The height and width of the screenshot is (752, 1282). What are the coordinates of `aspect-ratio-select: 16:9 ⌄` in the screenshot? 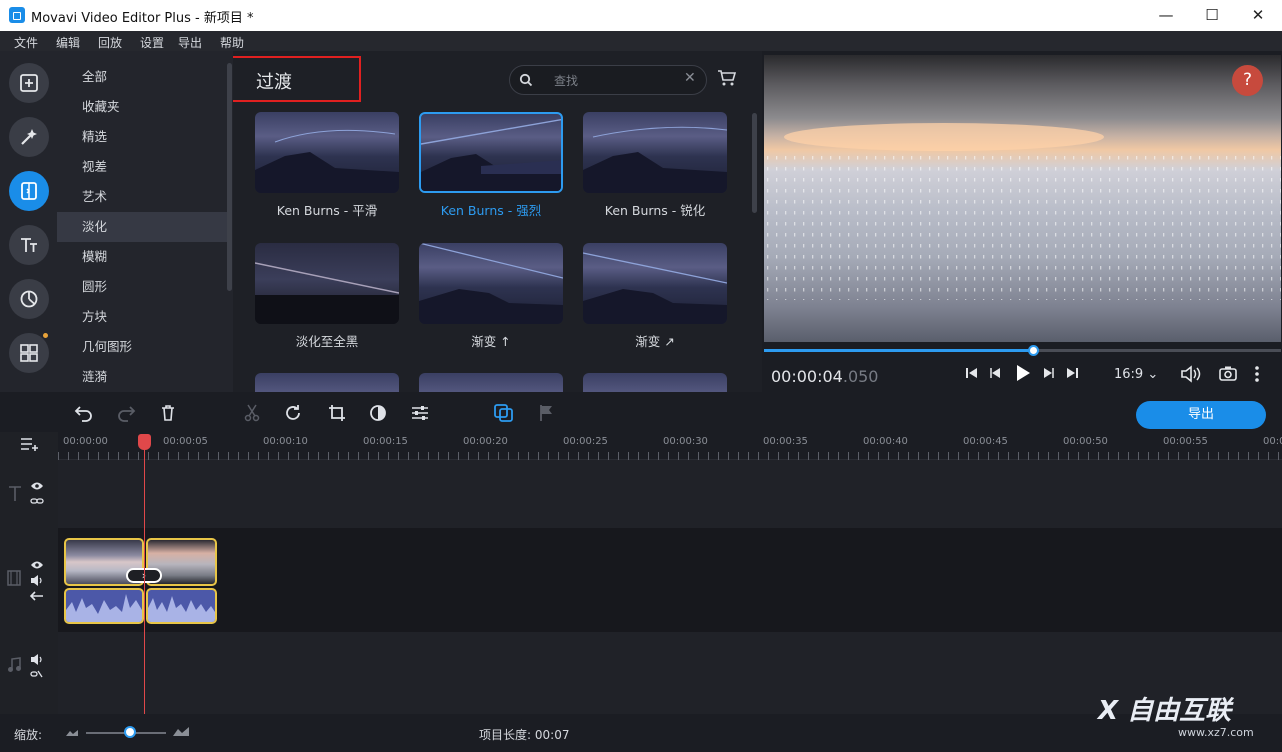 It's located at (1136, 374).